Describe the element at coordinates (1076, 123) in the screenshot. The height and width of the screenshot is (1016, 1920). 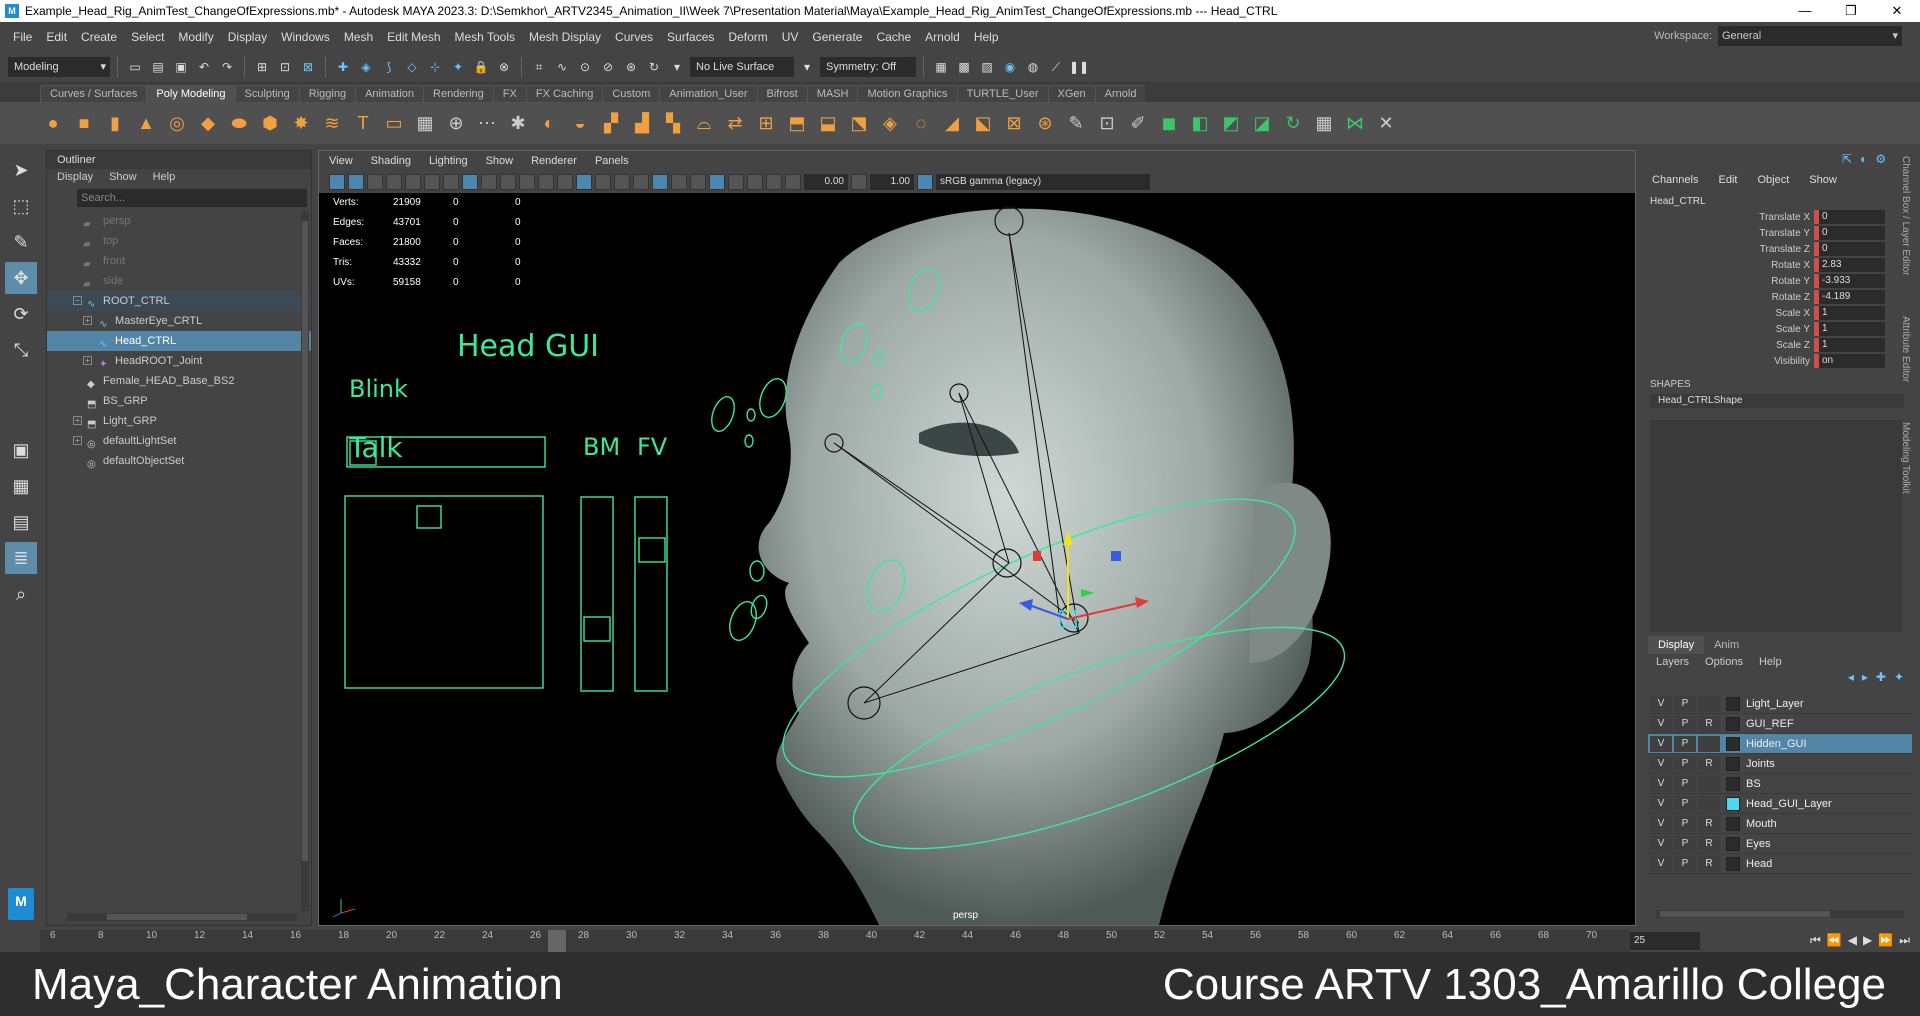
I see `sculpt-brush-icon: ✎` at that location.